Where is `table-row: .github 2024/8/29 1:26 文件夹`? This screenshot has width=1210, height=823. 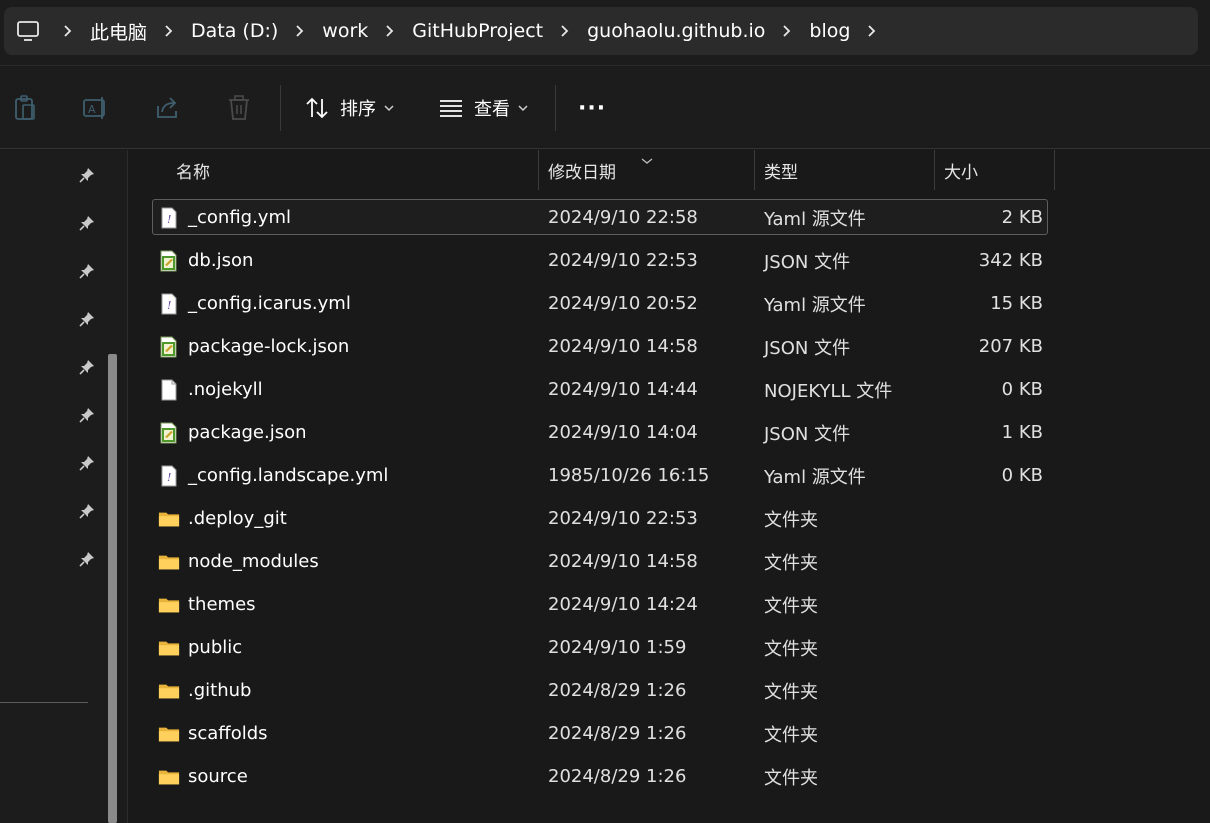 table-row: .github 2024/8/29 1:26 文件夹 is located at coordinates (669, 690).